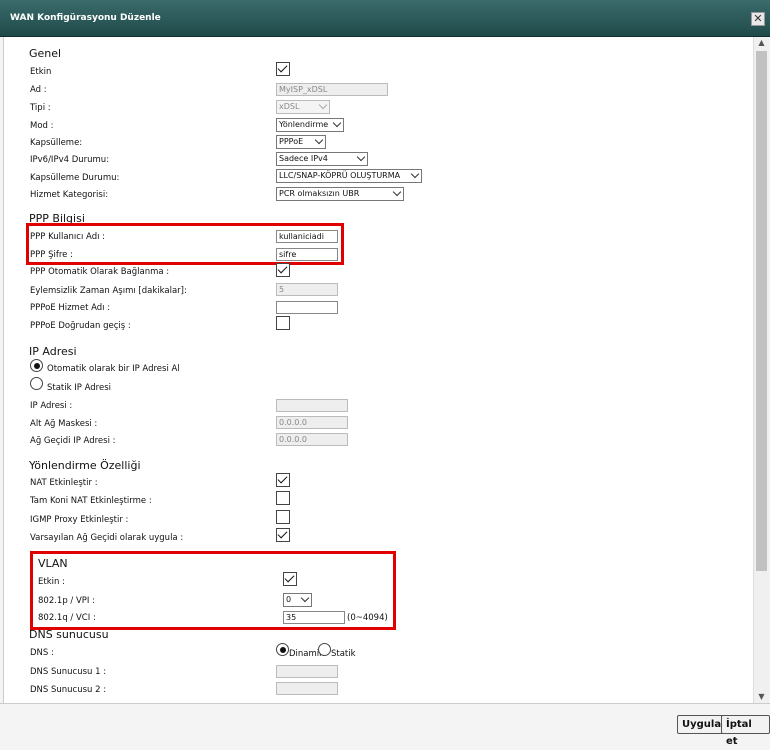  I want to click on dns1-label: DNS Sunucusu 1 :, so click(68, 672).